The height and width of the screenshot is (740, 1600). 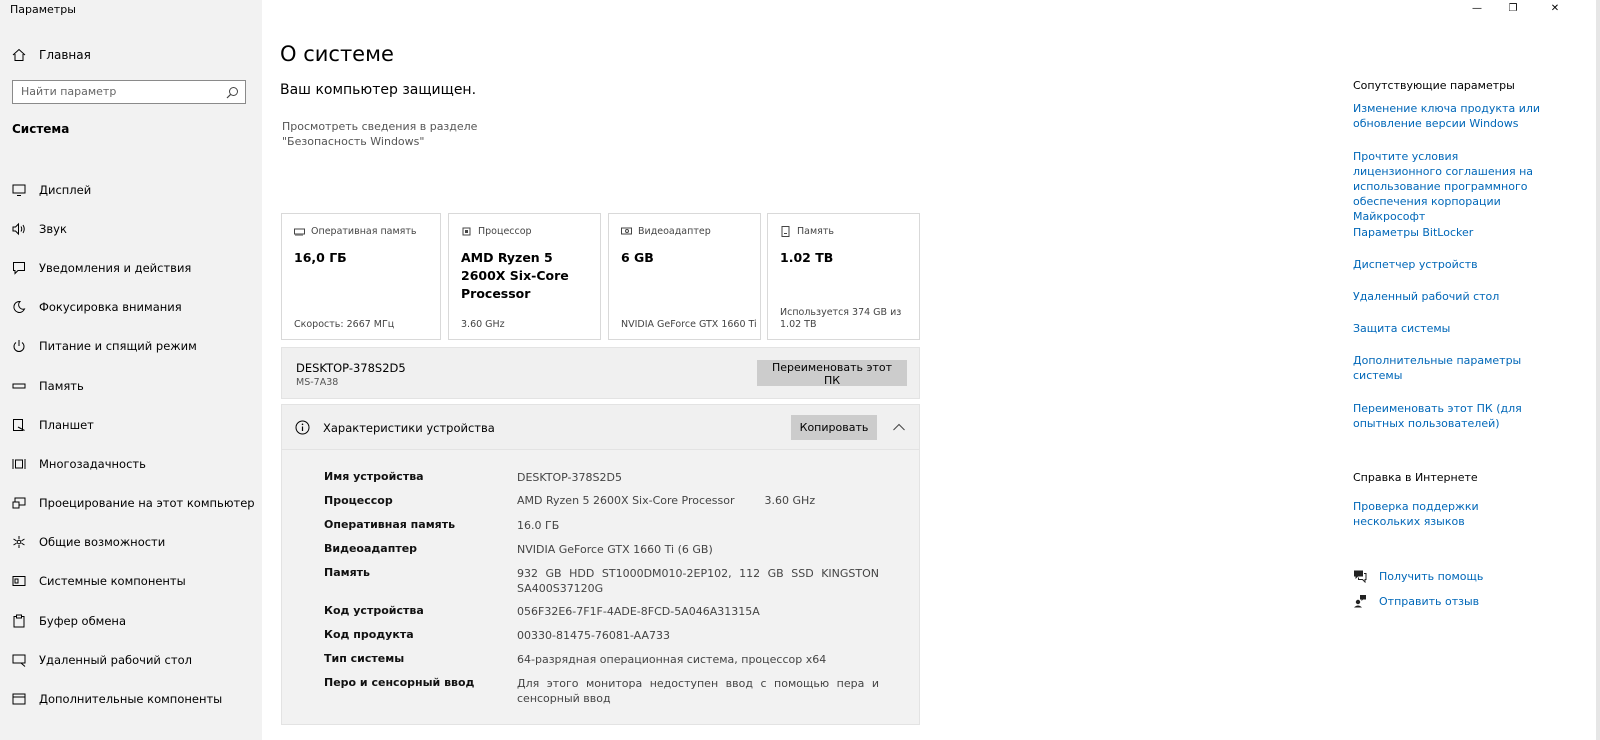 I want to click on spec-value: 056F32E6-7F1F-4ADE-8FCD-5A046A31315A, so click(x=638, y=611).